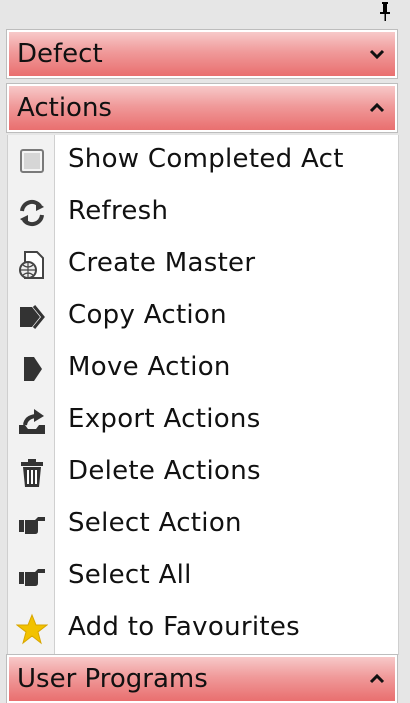 This screenshot has height=703, width=410. Describe the element at coordinates (32, 473) in the screenshot. I see `trash-icon` at that location.